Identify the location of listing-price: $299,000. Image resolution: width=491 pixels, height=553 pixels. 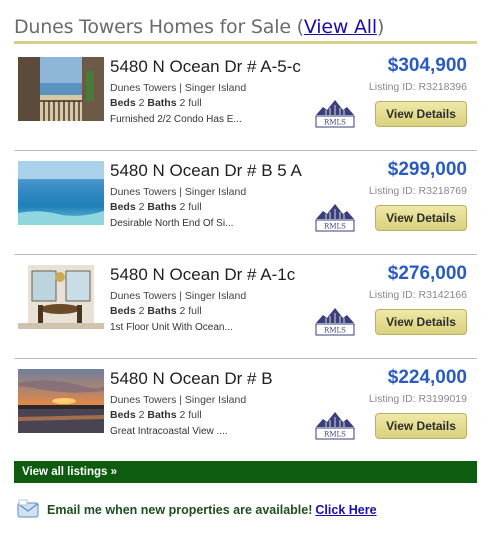
(427, 169).